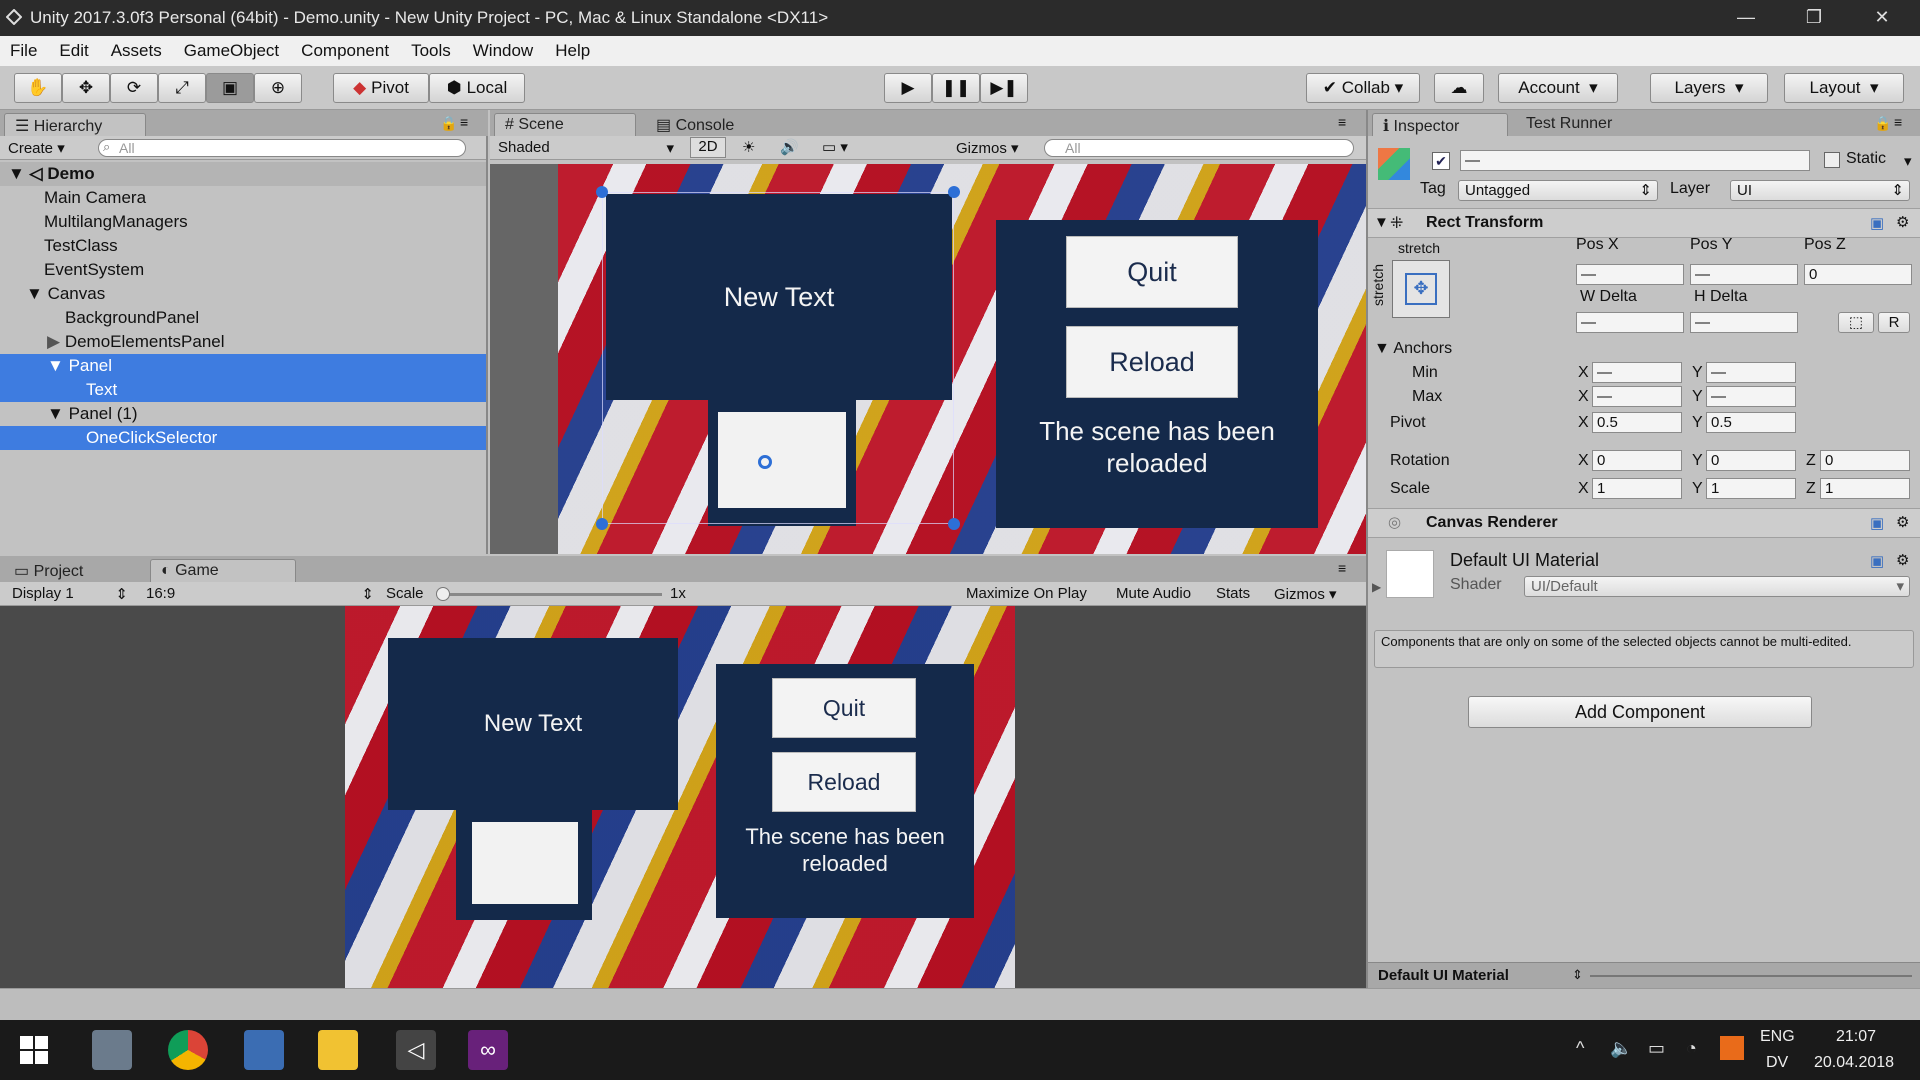 The image size is (1920, 1080). Describe the element at coordinates (53, 341) in the screenshot. I see `collapsed-arrow-icon: ▶` at that location.